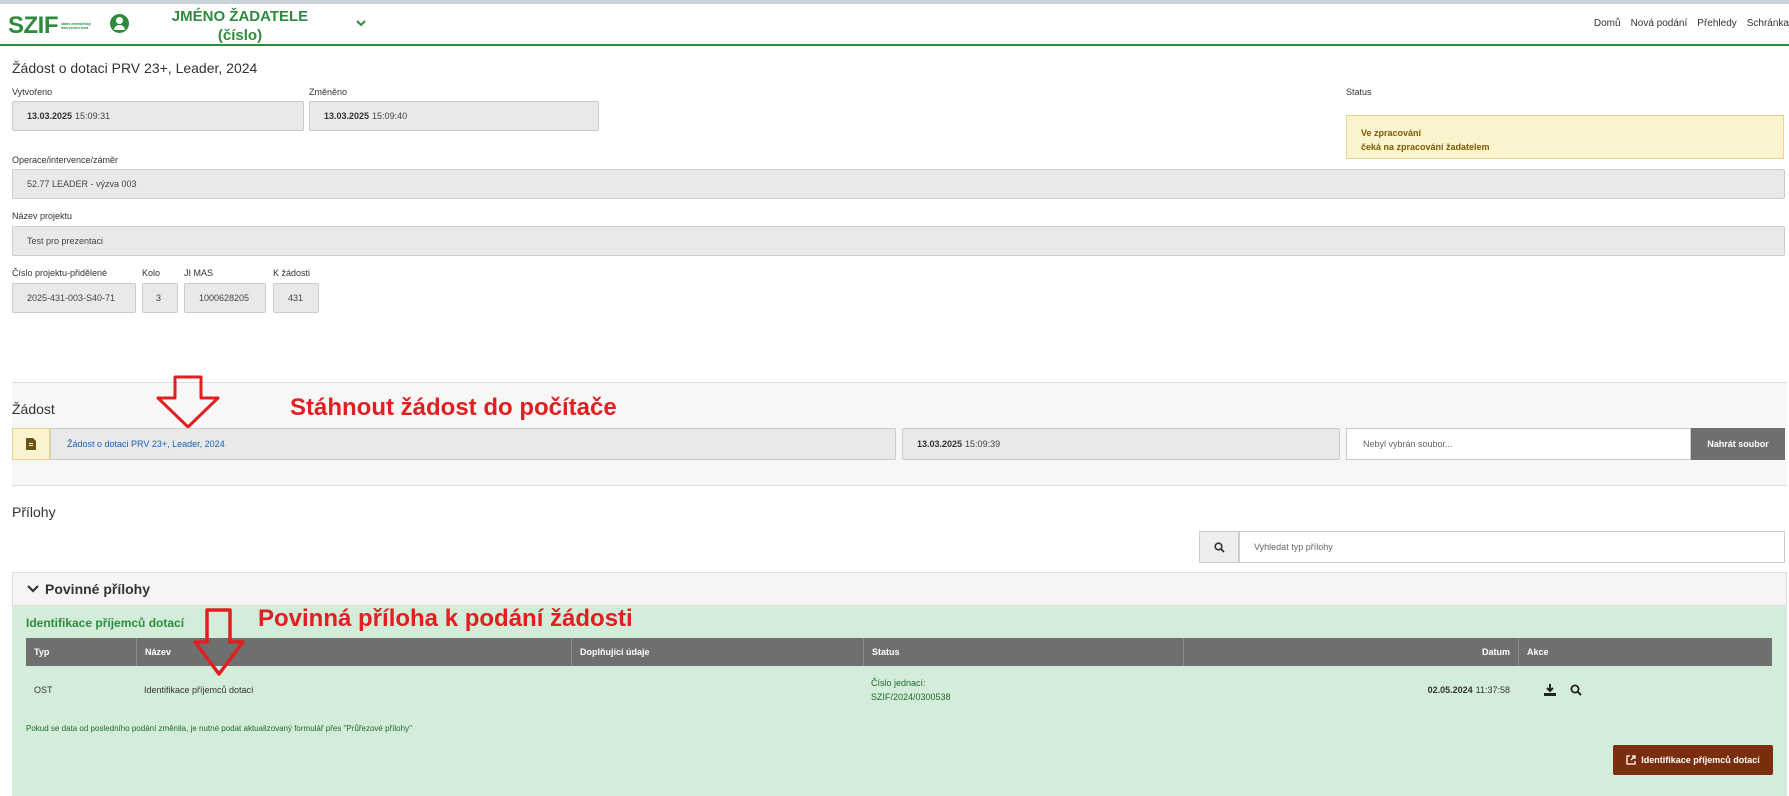 The width and height of the screenshot is (1789, 796). Describe the element at coordinates (1023, 690) in the screenshot. I see `row-status: Číslo jednací: SZIF/2024/0300538` at that location.